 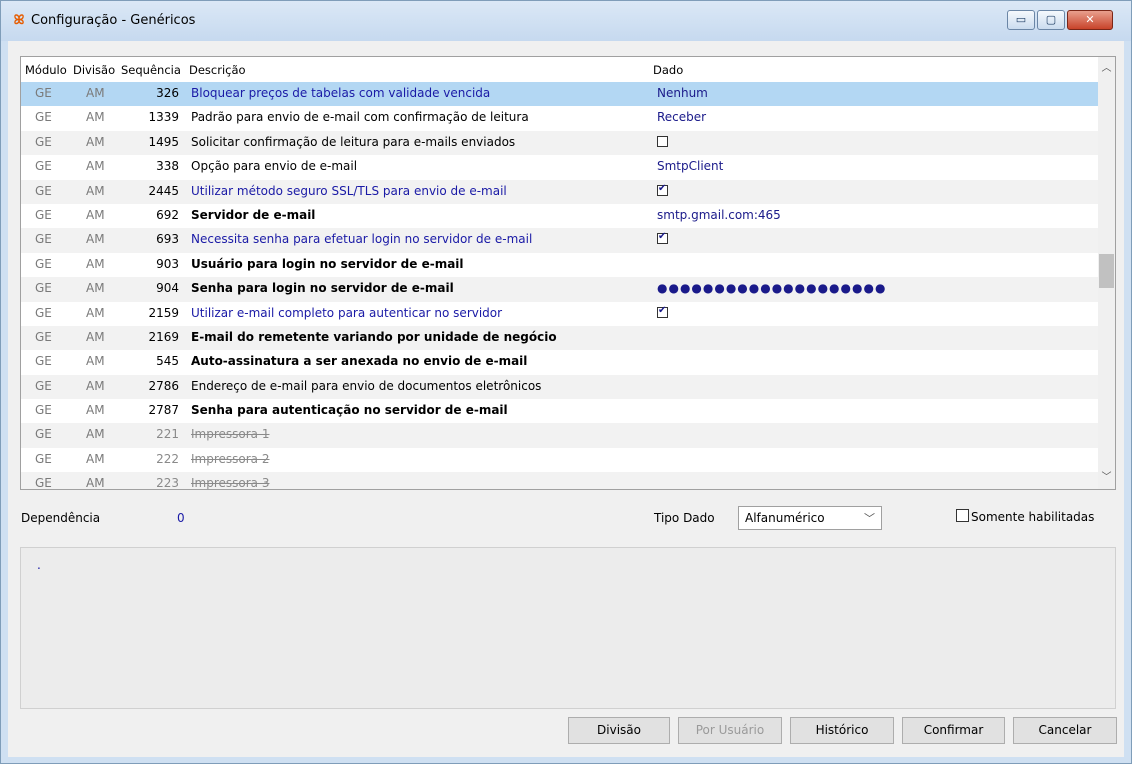 I want to click on somente-habilitadas-checkbox, so click(x=962, y=515).